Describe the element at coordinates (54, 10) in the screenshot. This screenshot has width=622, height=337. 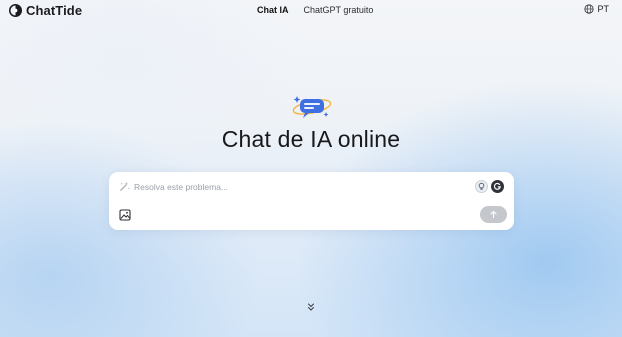
I see `brand-name: ChatTide` at that location.